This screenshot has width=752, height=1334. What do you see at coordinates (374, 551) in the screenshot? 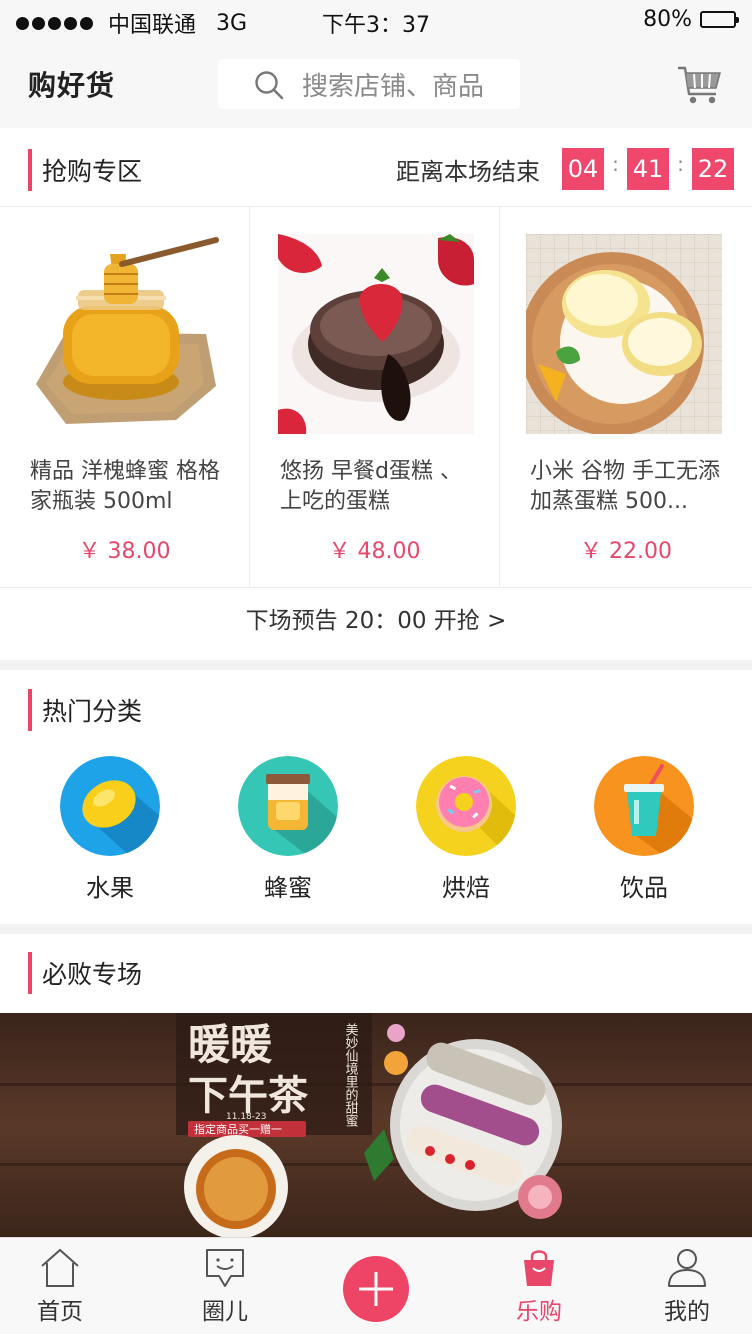
I see `product-price: ￥ 48.00` at bounding box center [374, 551].